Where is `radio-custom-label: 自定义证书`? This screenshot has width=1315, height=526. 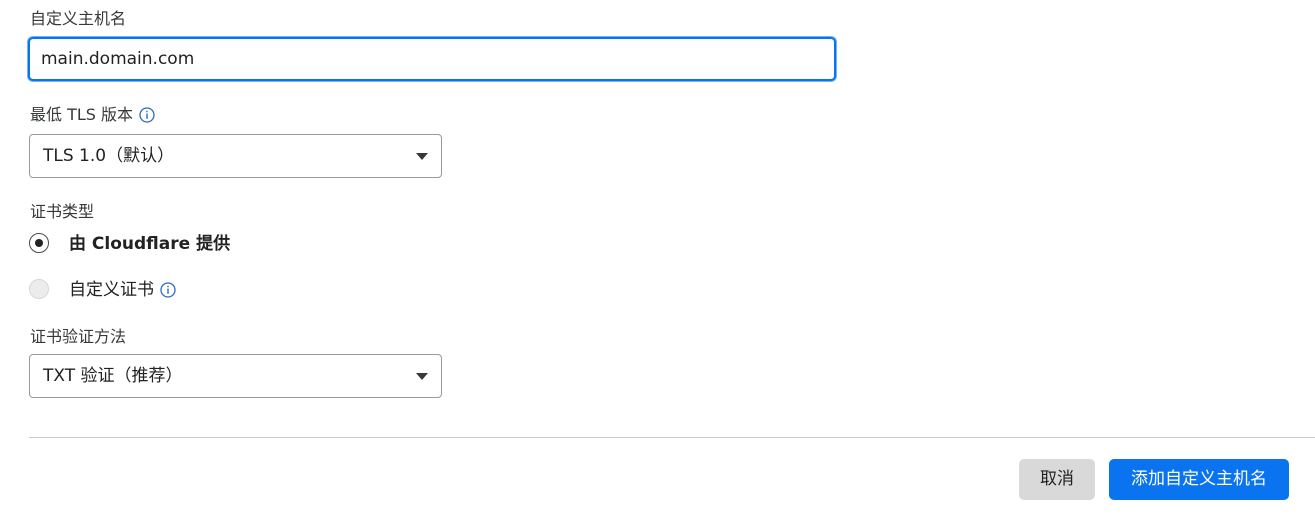
radio-custom-label: 自定义证书 is located at coordinates (122, 290).